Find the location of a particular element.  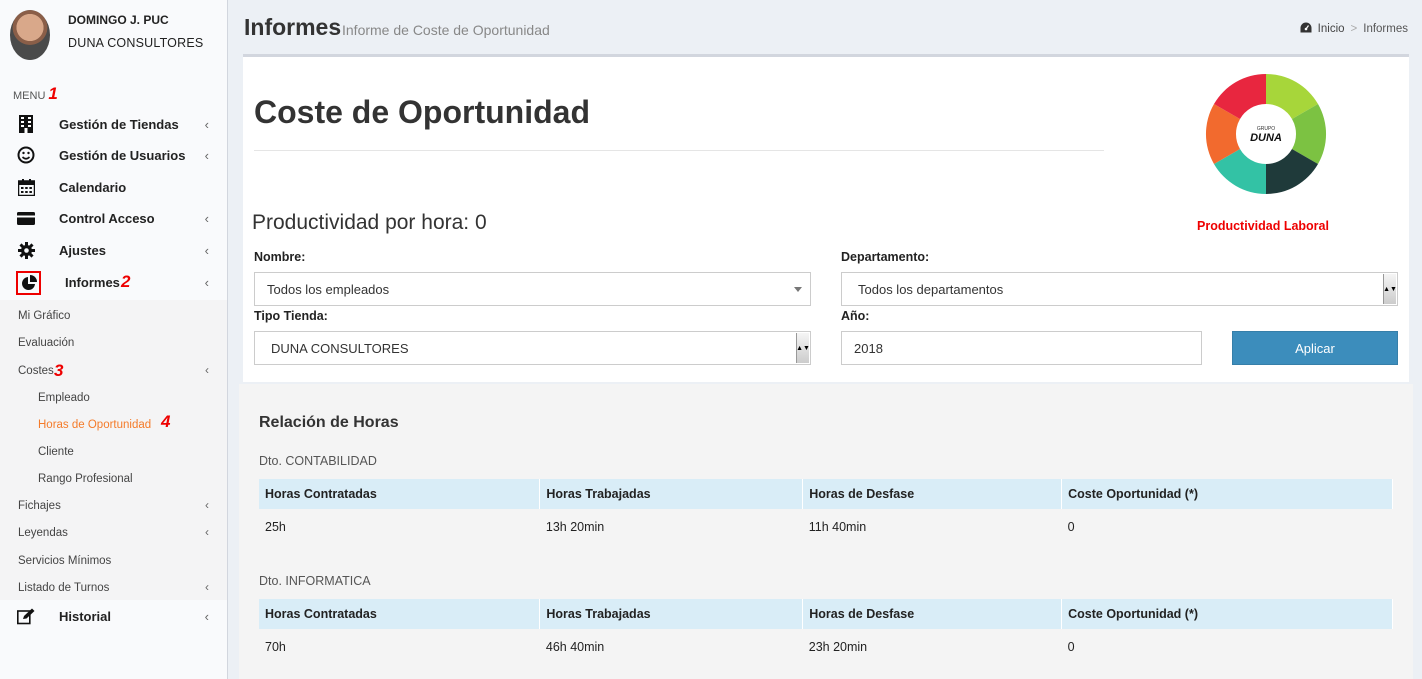

submenu-item-fichajes: Fichajes is located at coordinates (39, 506).